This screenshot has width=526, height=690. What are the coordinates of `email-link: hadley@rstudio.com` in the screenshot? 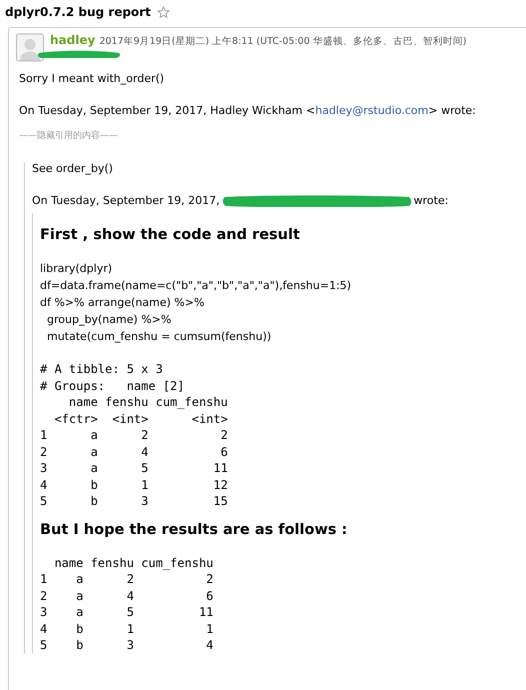 It's located at (371, 110).